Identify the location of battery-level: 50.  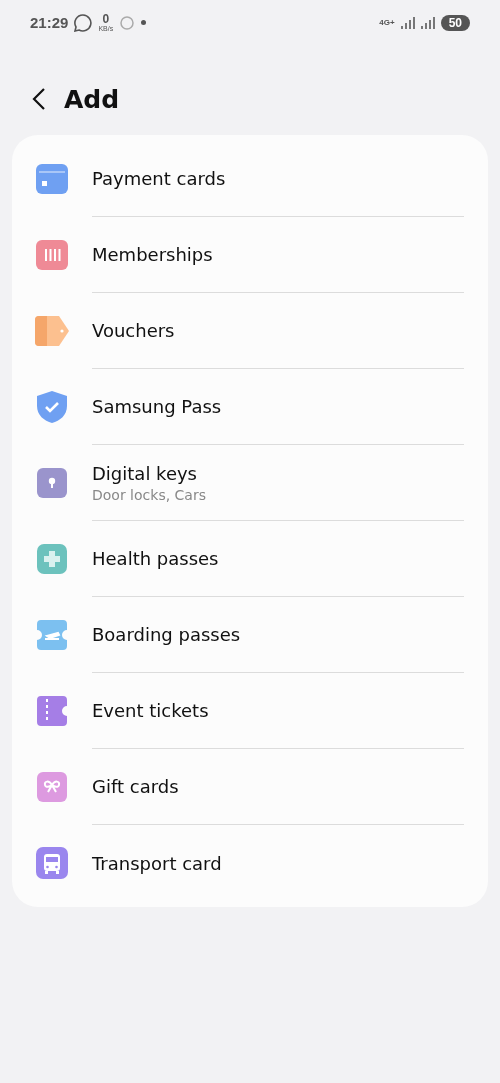
(455, 22).